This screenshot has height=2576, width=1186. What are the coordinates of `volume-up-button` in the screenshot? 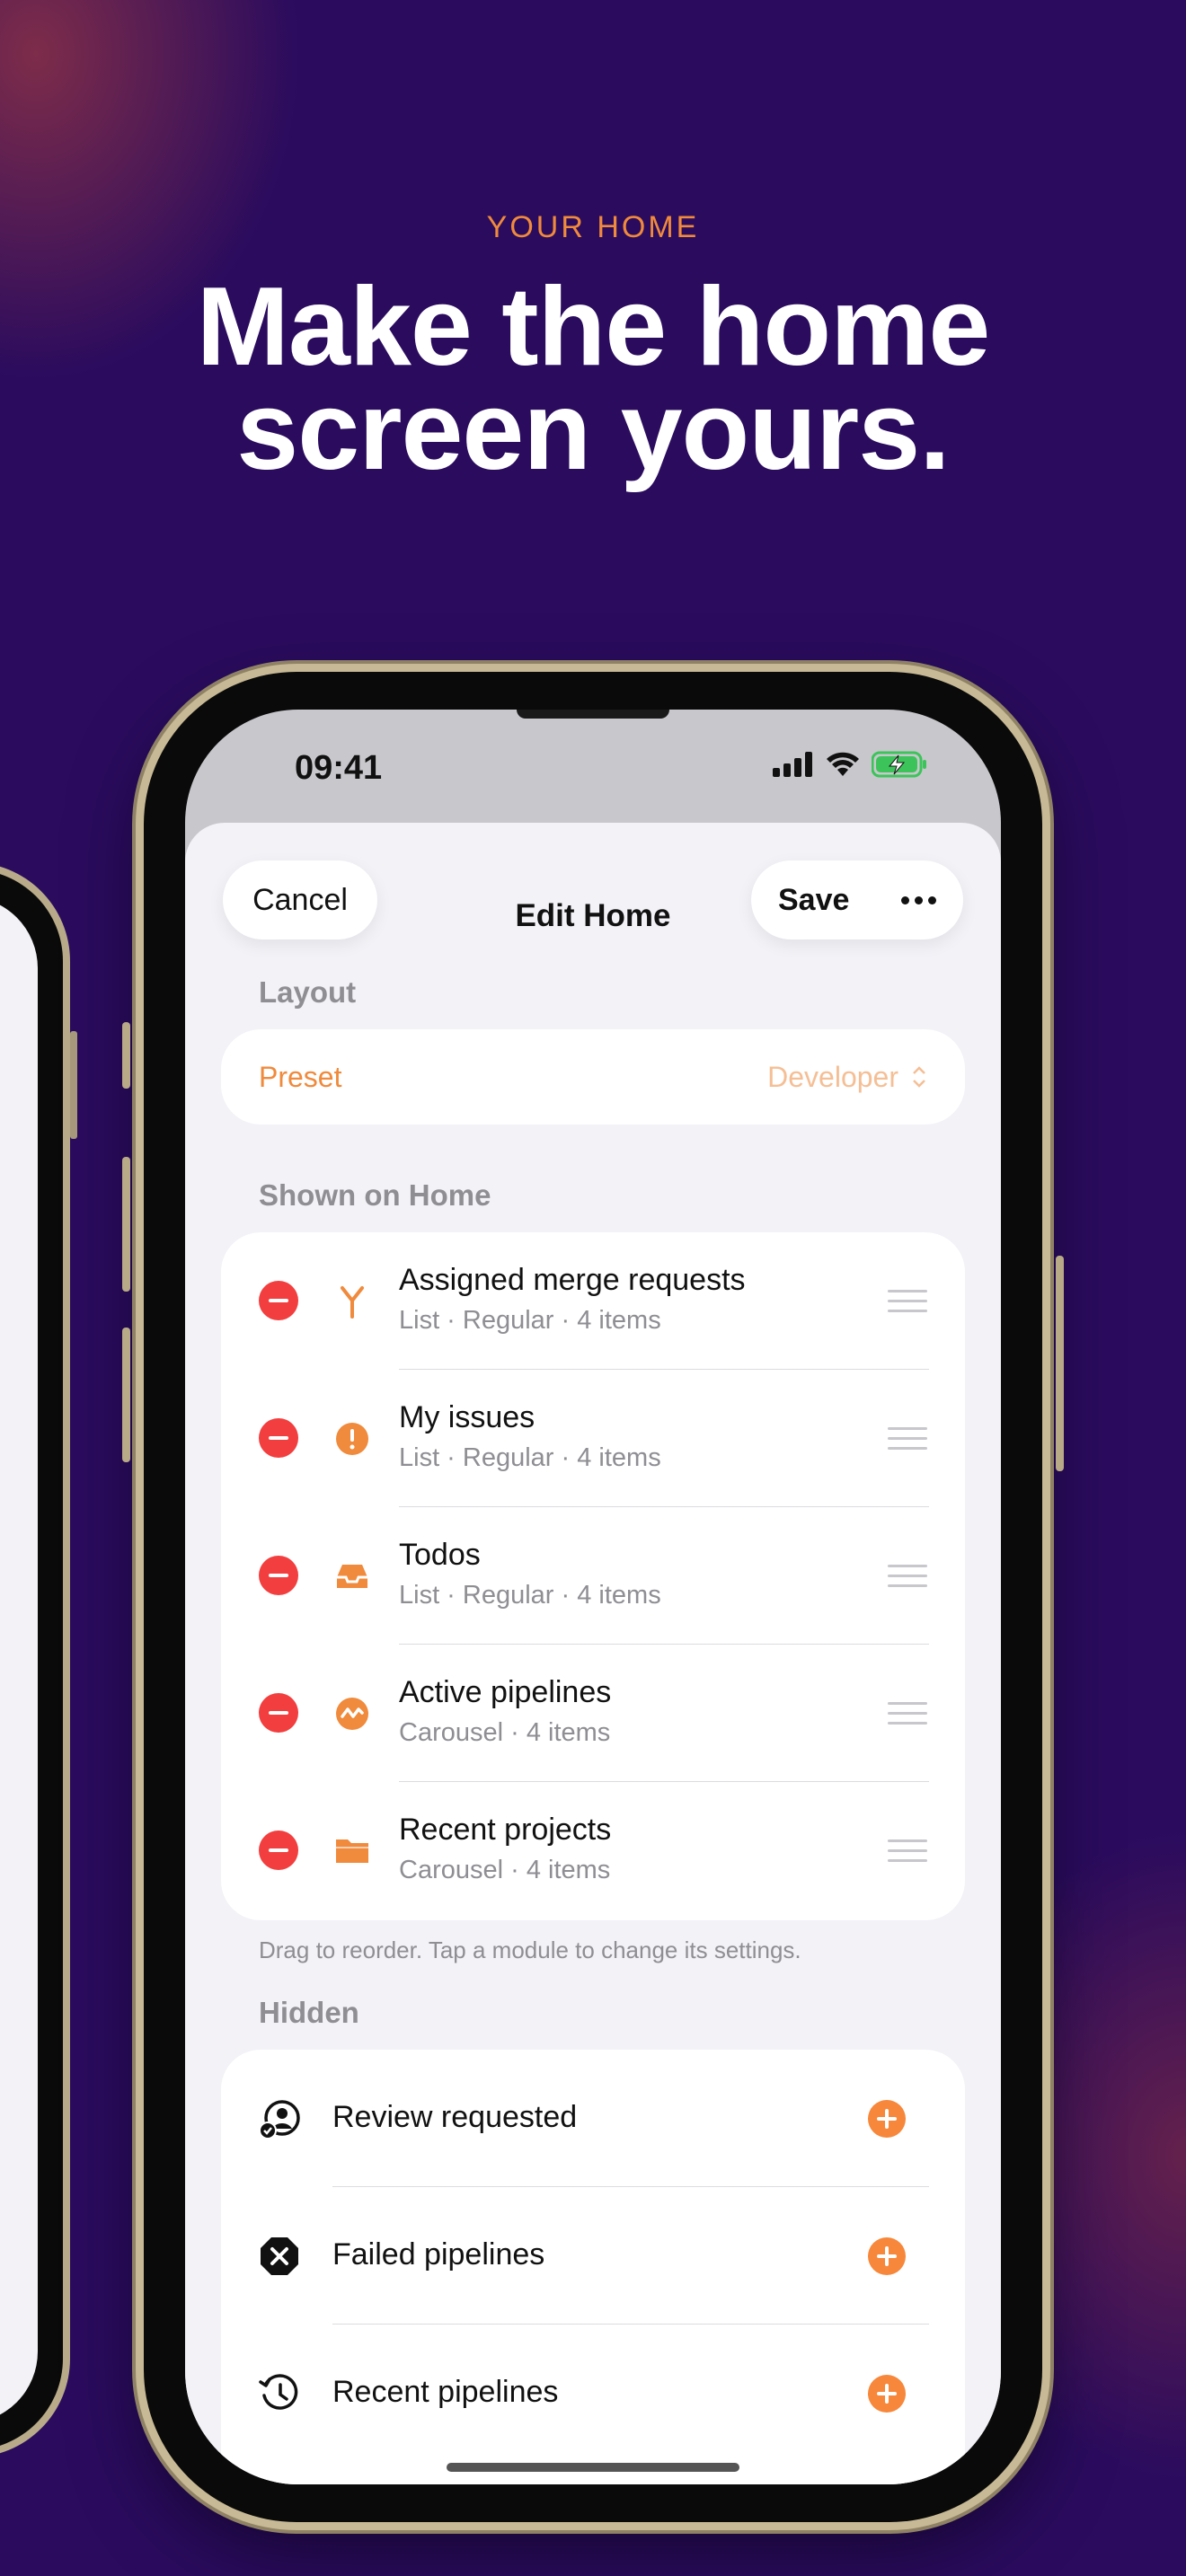 It's located at (126, 1224).